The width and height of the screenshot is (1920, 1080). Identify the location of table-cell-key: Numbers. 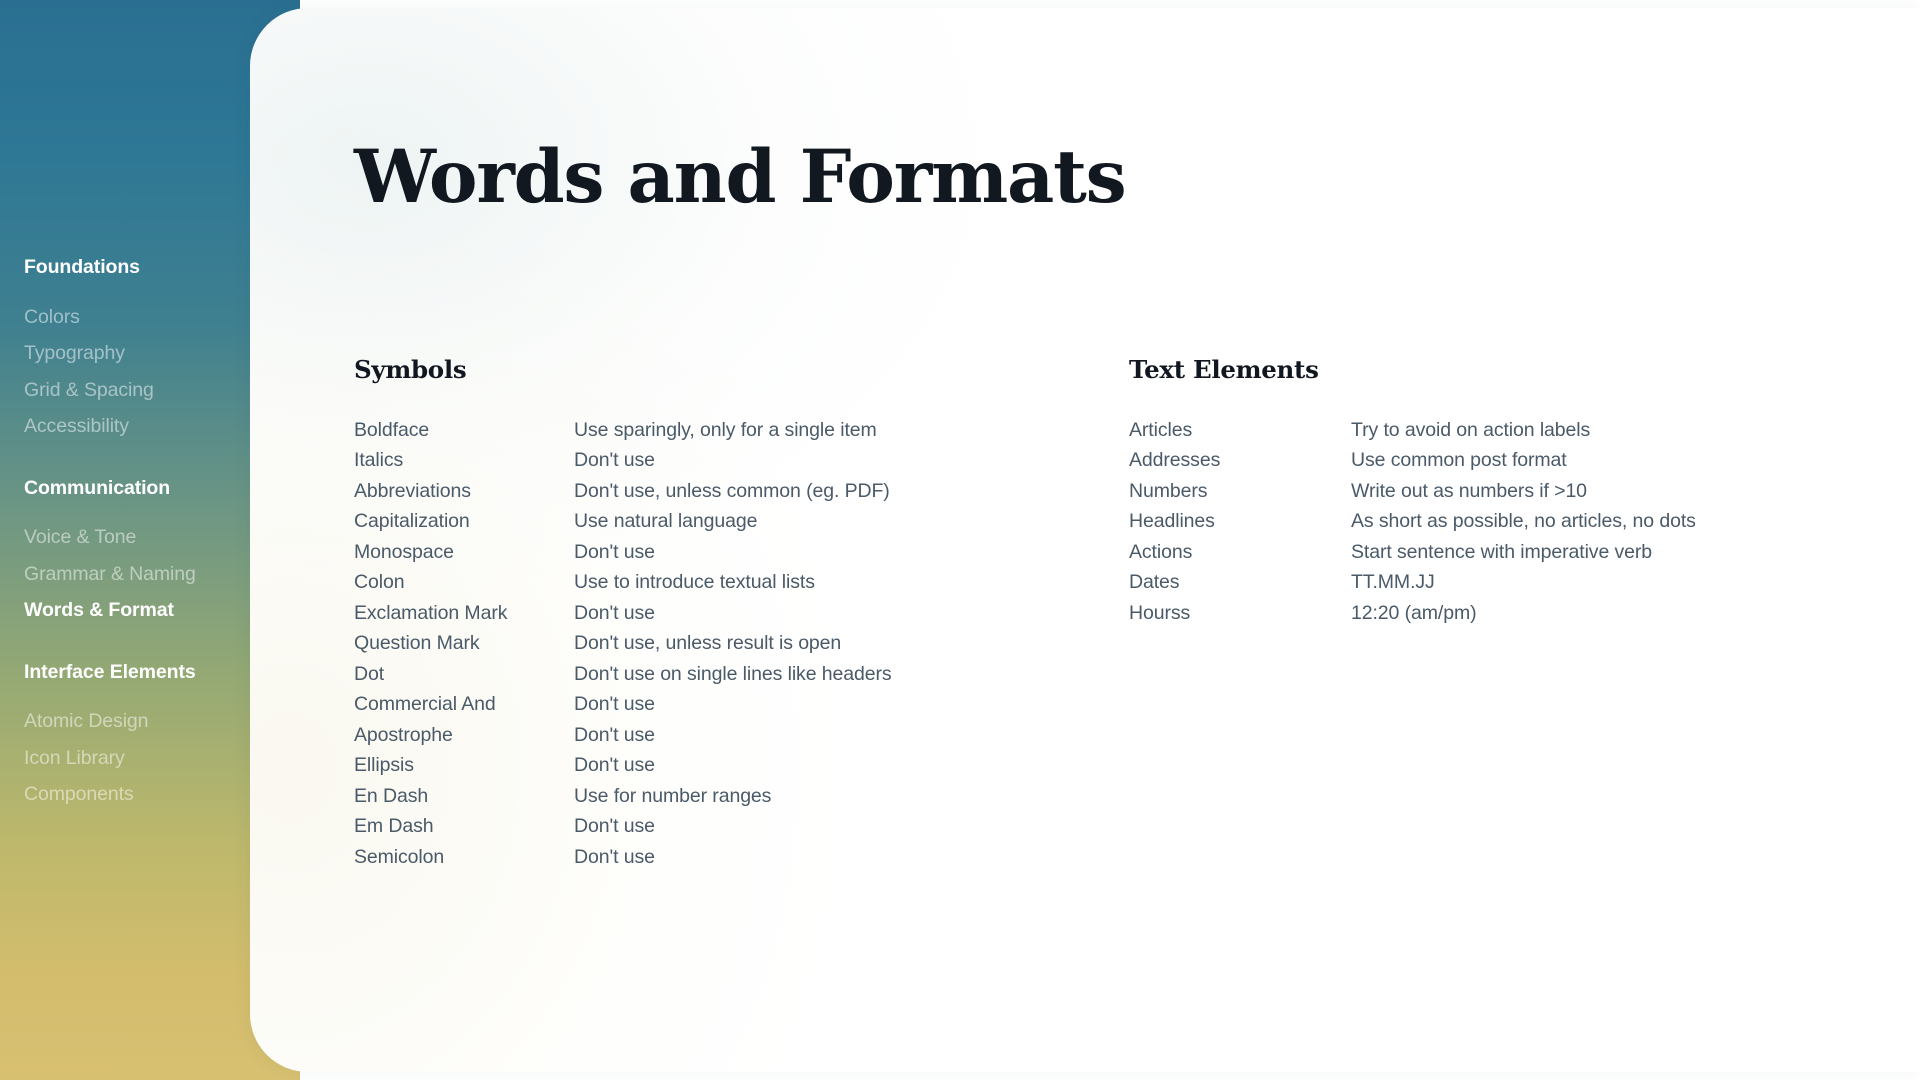
(1168, 490).